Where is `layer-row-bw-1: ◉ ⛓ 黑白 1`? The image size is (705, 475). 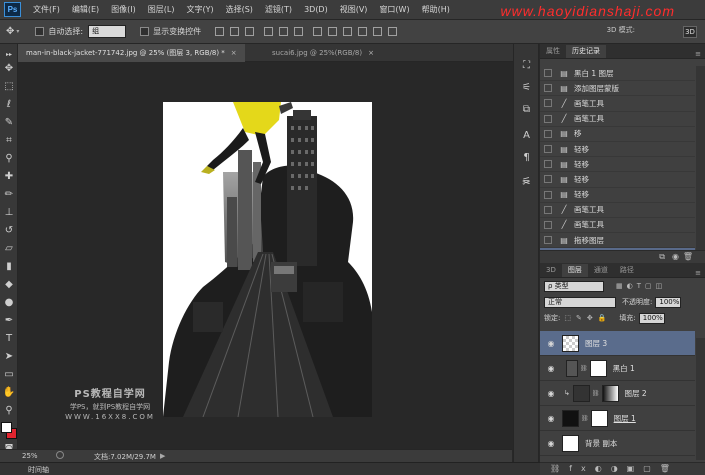
layer-row-bw-1: ◉ ⛓ 黑白 1 is located at coordinates (617, 368).